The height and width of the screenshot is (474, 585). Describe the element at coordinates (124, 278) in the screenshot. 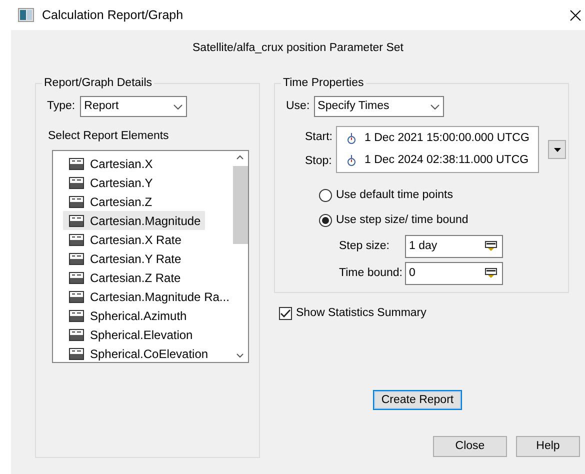

I see `list-item: Cartesian.Z Rate` at that location.